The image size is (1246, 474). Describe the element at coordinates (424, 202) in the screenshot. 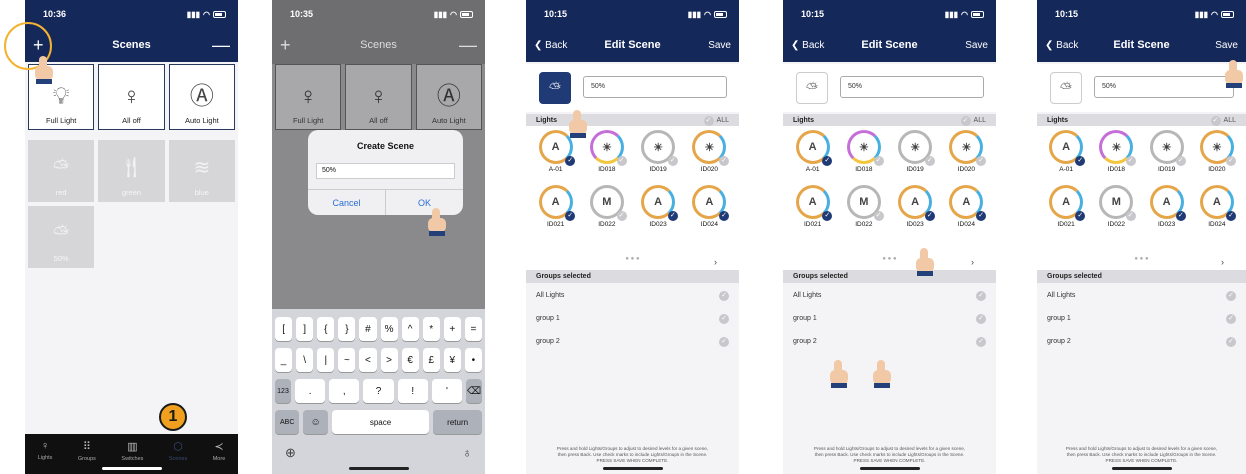

I see `ok-button: OK` at that location.